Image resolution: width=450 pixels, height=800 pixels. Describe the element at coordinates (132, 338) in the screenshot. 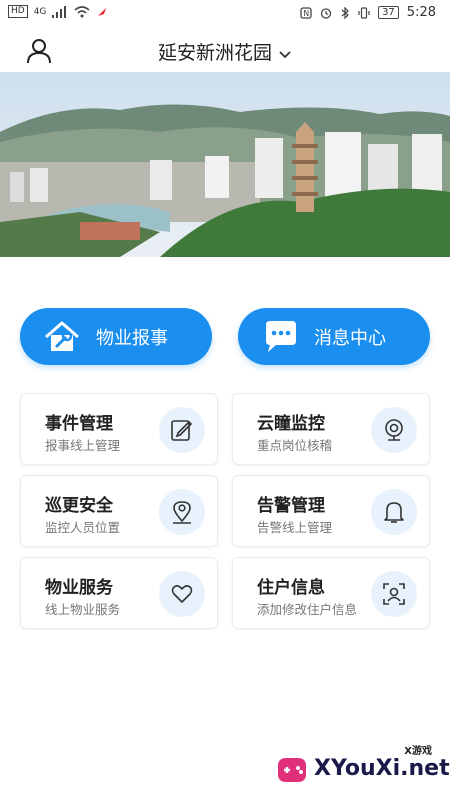

I see `report-property-issue-label: 物业报事` at that location.